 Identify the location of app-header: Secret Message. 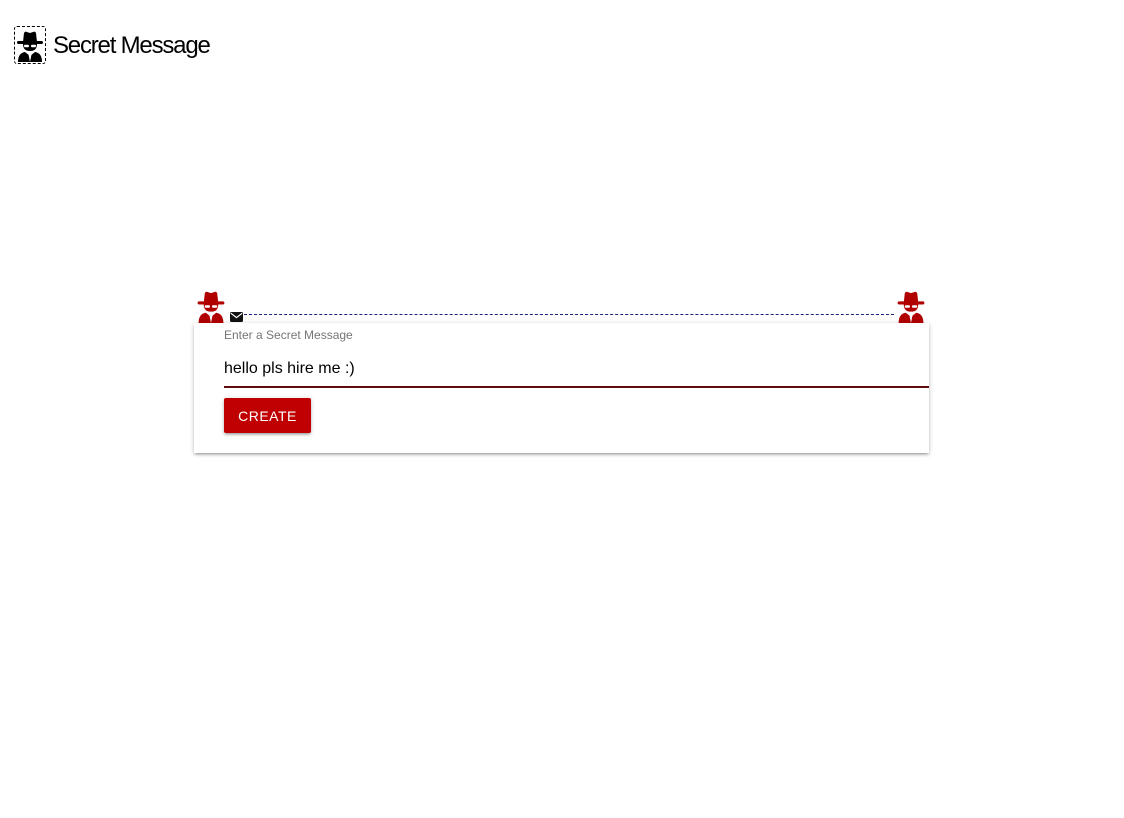
(112, 45).